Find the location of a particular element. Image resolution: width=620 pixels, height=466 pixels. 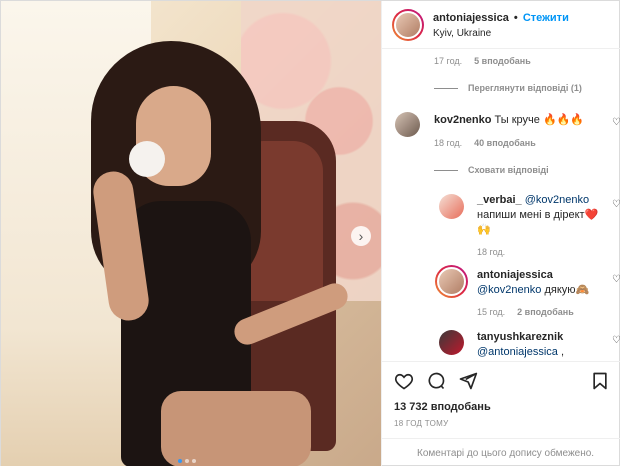

reply-username: tanyushkareznik is located at coordinates (520, 337).